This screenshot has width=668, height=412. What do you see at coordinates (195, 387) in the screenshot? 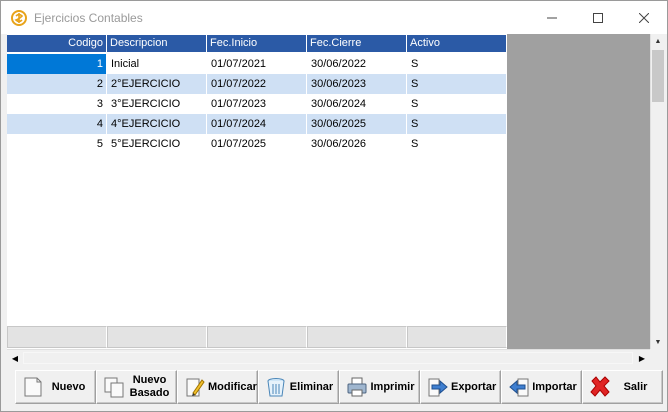
I see `pencil-icon` at bounding box center [195, 387].